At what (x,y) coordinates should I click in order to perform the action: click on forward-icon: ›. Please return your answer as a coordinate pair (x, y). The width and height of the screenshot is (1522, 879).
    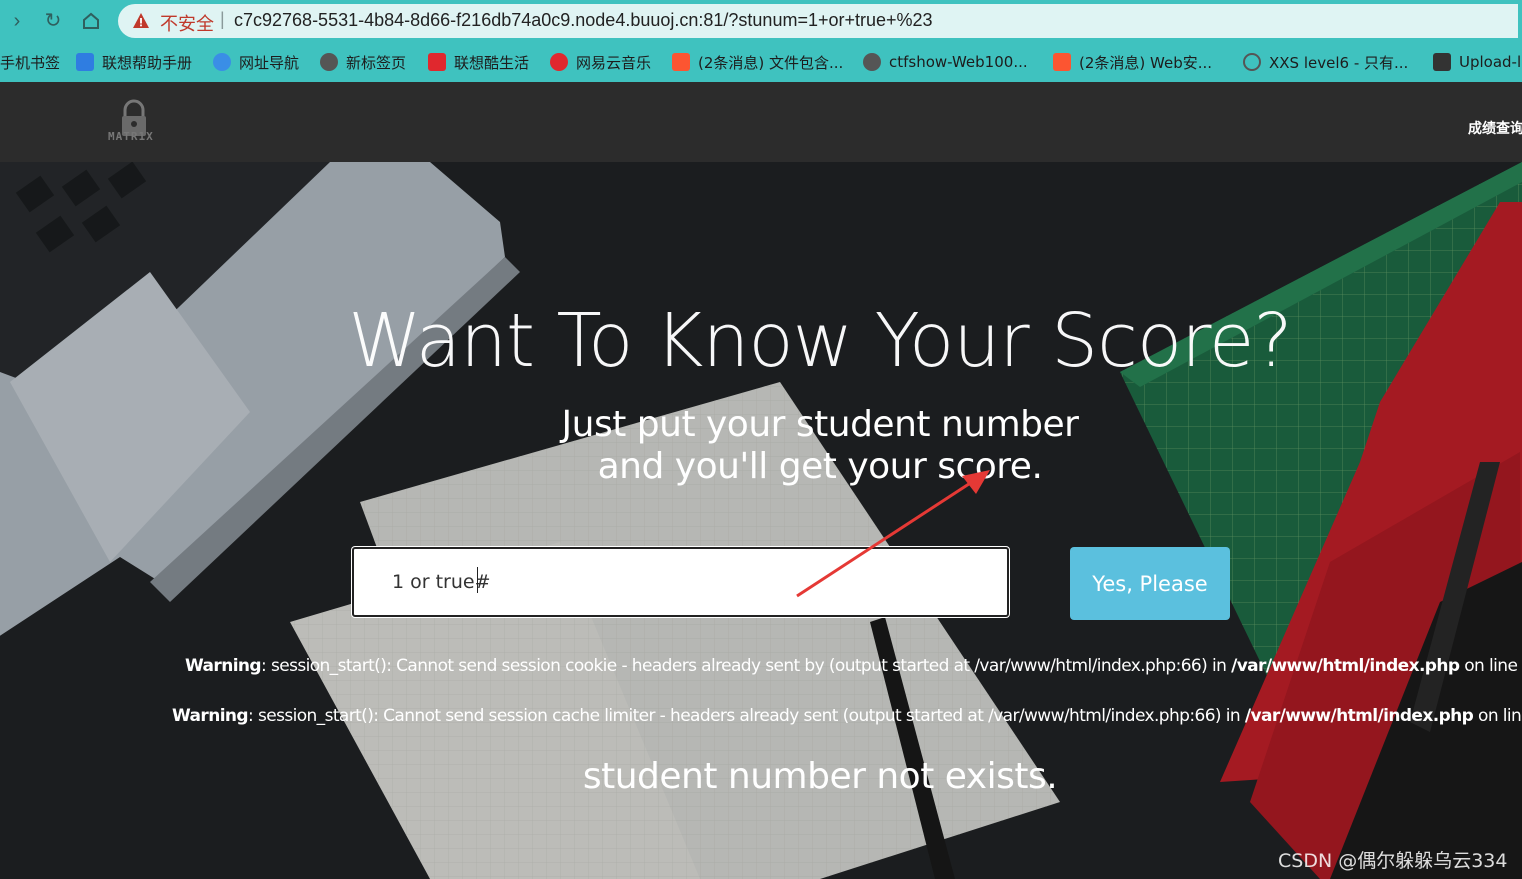
    Looking at the image, I should click on (17, 21).